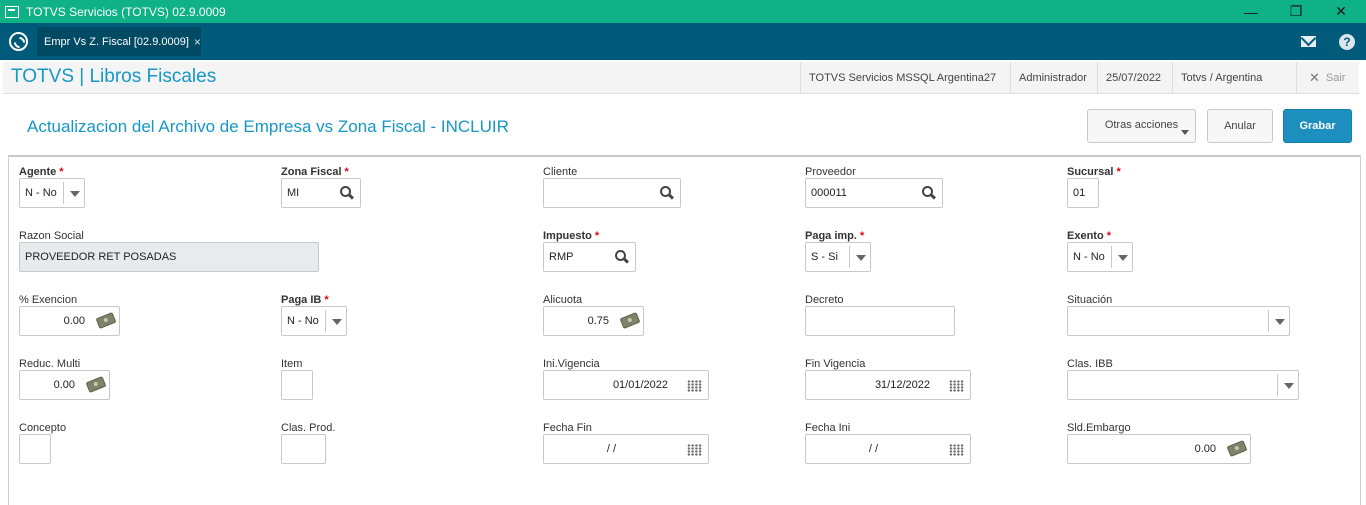 Image resolution: width=1366 pixels, height=505 pixels. What do you see at coordinates (43, 428) in the screenshot?
I see `concepto-label: Concepto` at bounding box center [43, 428].